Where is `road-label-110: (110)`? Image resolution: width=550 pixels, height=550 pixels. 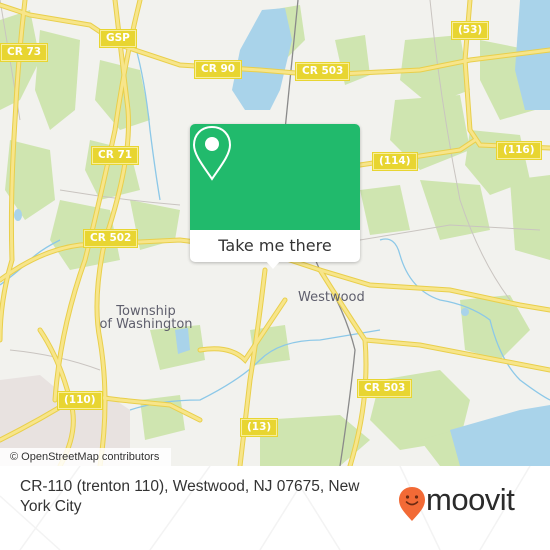 road-label-110: (110) is located at coordinates (80, 400).